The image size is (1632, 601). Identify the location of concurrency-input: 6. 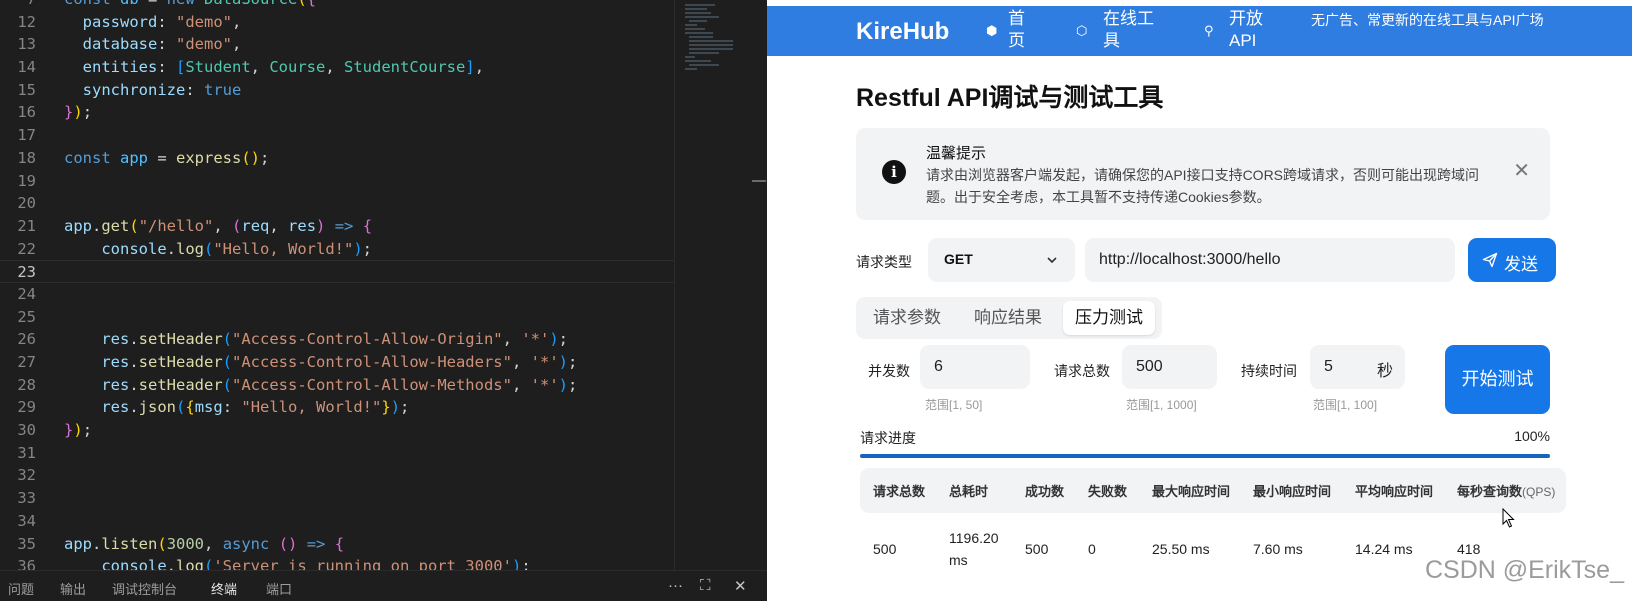
(975, 367).